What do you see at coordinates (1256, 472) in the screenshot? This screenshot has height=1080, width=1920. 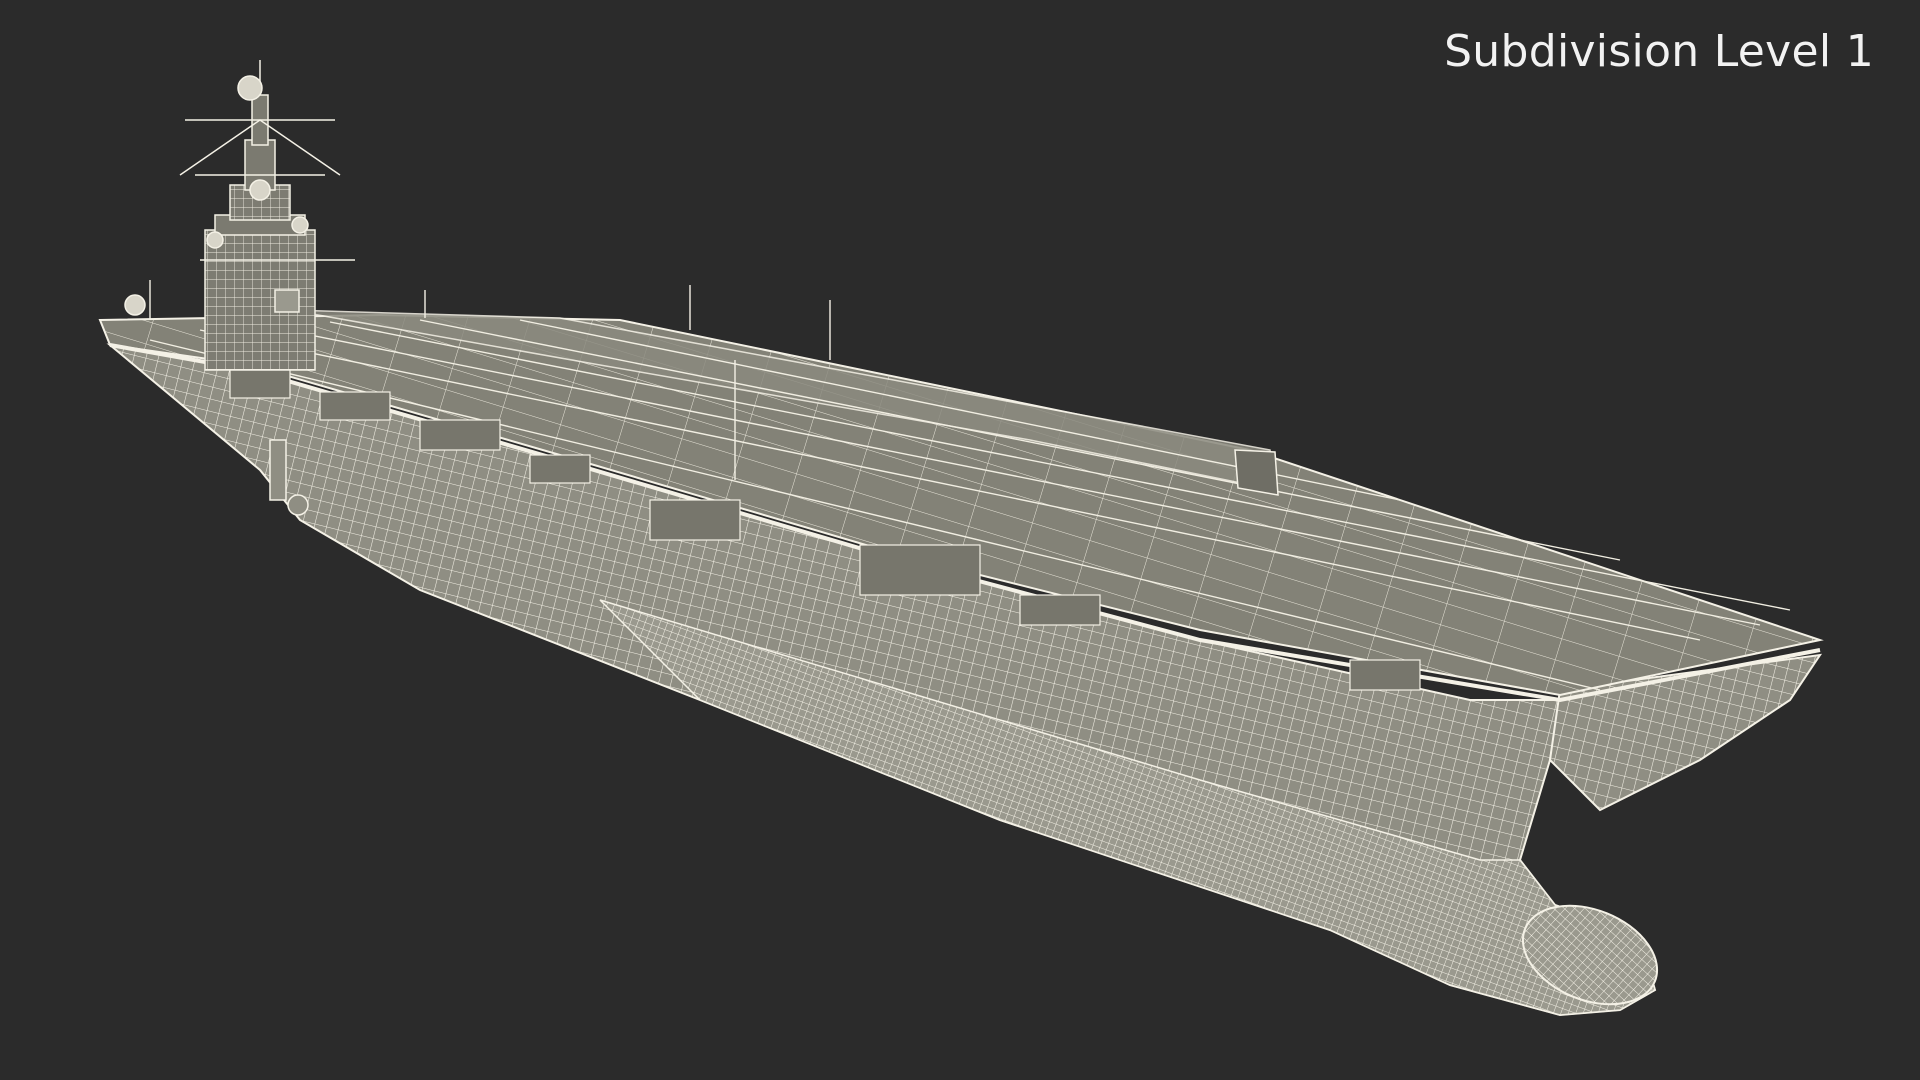 I see `deck-elevator` at bounding box center [1256, 472].